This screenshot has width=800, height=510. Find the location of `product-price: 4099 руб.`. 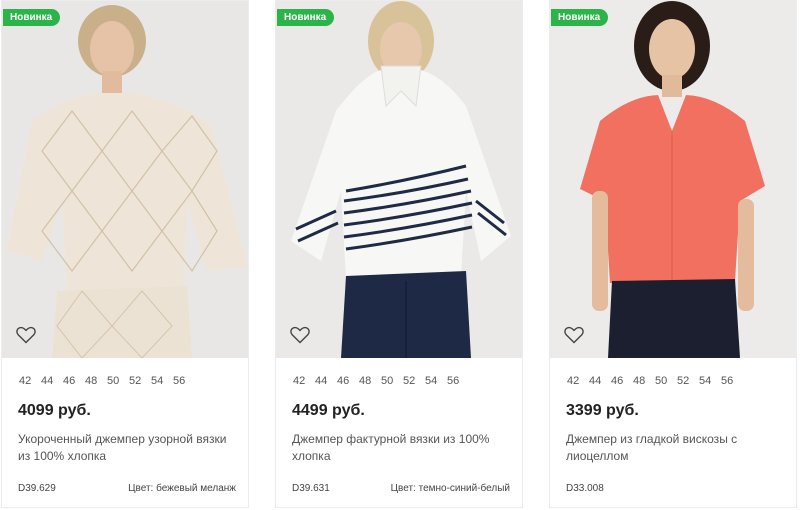

product-price: 4099 руб. is located at coordinates (54, 410).